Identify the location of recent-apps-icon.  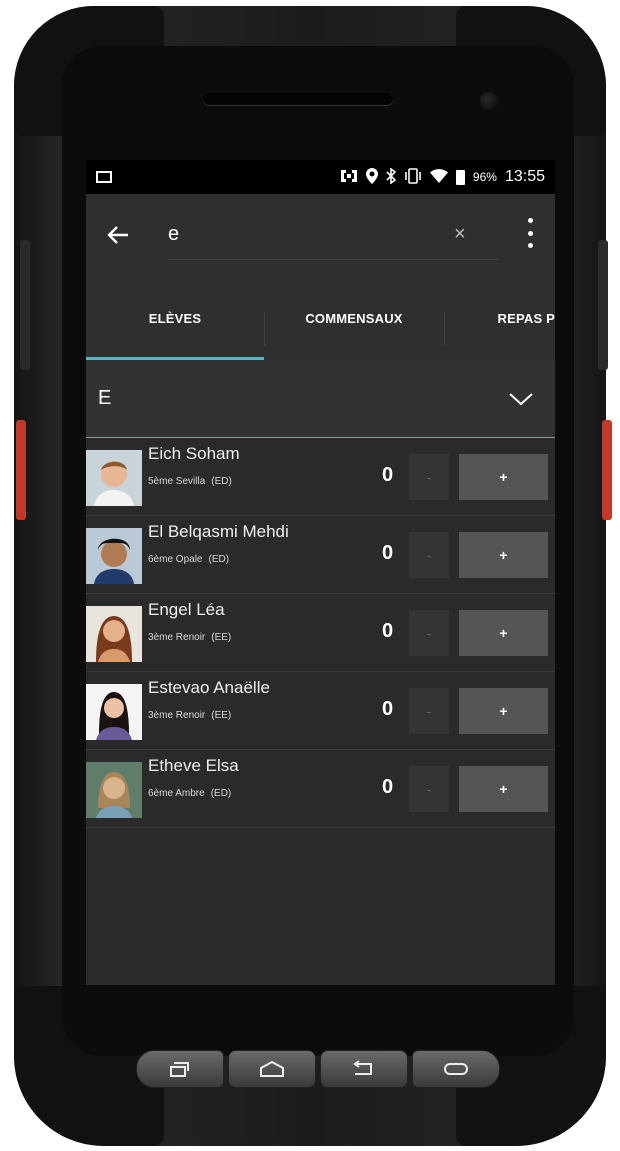
(179, 1069).